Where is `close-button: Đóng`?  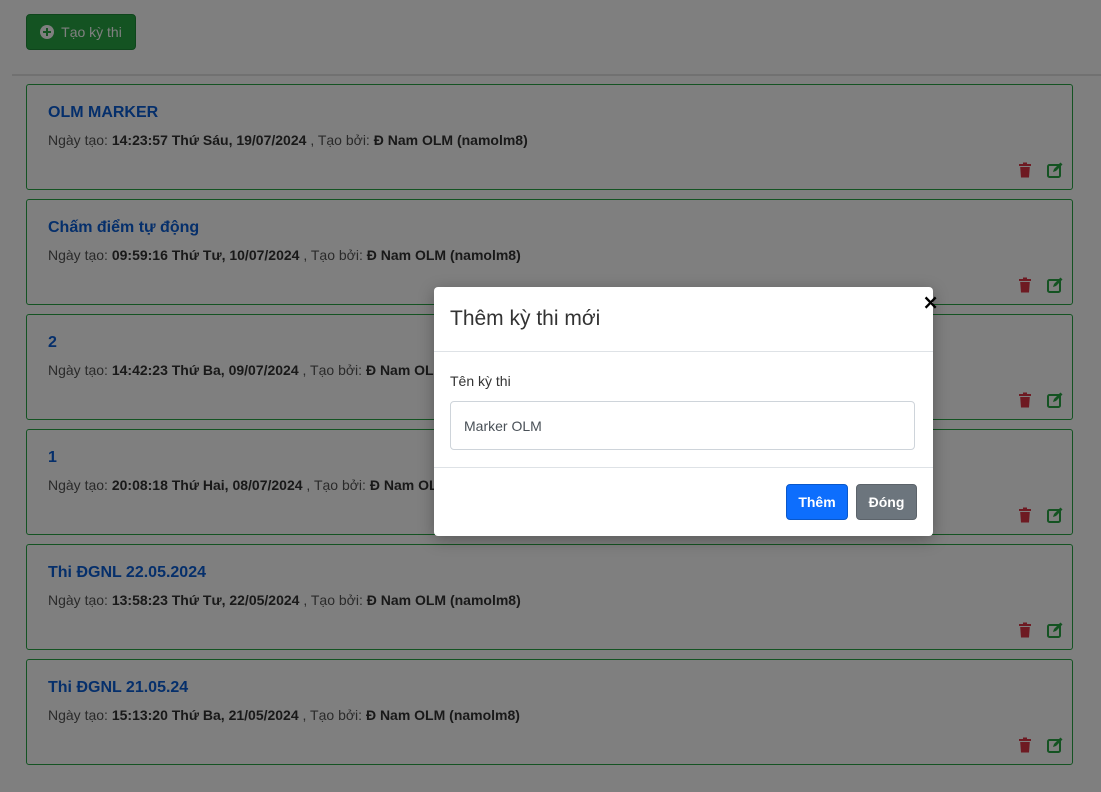 close-button: Đóng is located at coordinates (886, 501).